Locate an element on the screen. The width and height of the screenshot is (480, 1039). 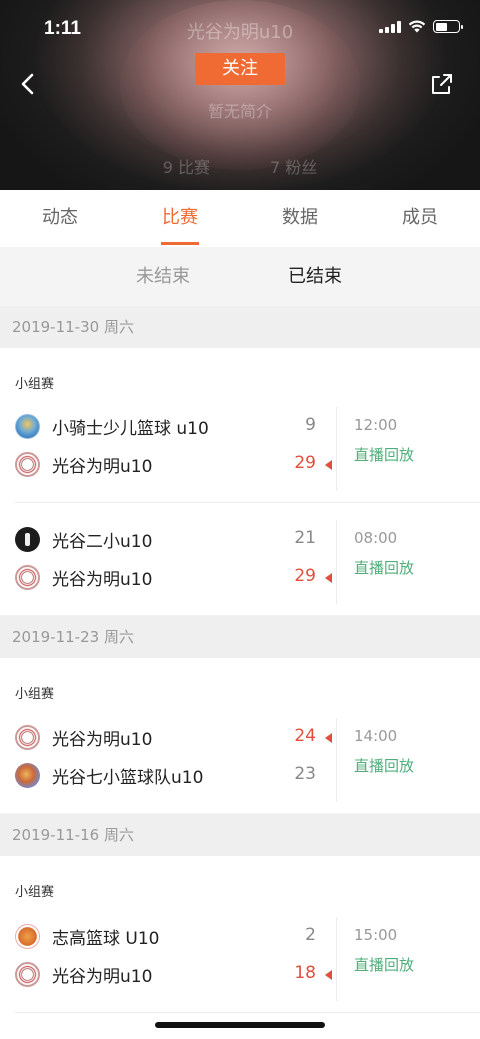
tab-members: 成员 is located at coordinates (420, 218).